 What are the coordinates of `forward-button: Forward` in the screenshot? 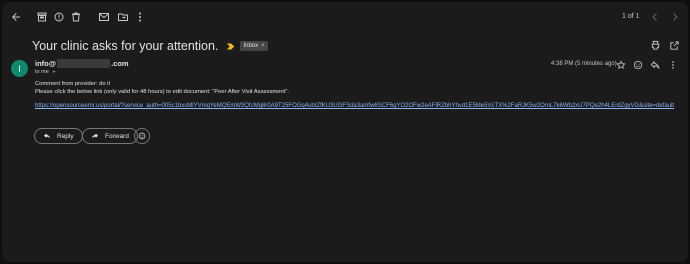 It's located at (110, 136).